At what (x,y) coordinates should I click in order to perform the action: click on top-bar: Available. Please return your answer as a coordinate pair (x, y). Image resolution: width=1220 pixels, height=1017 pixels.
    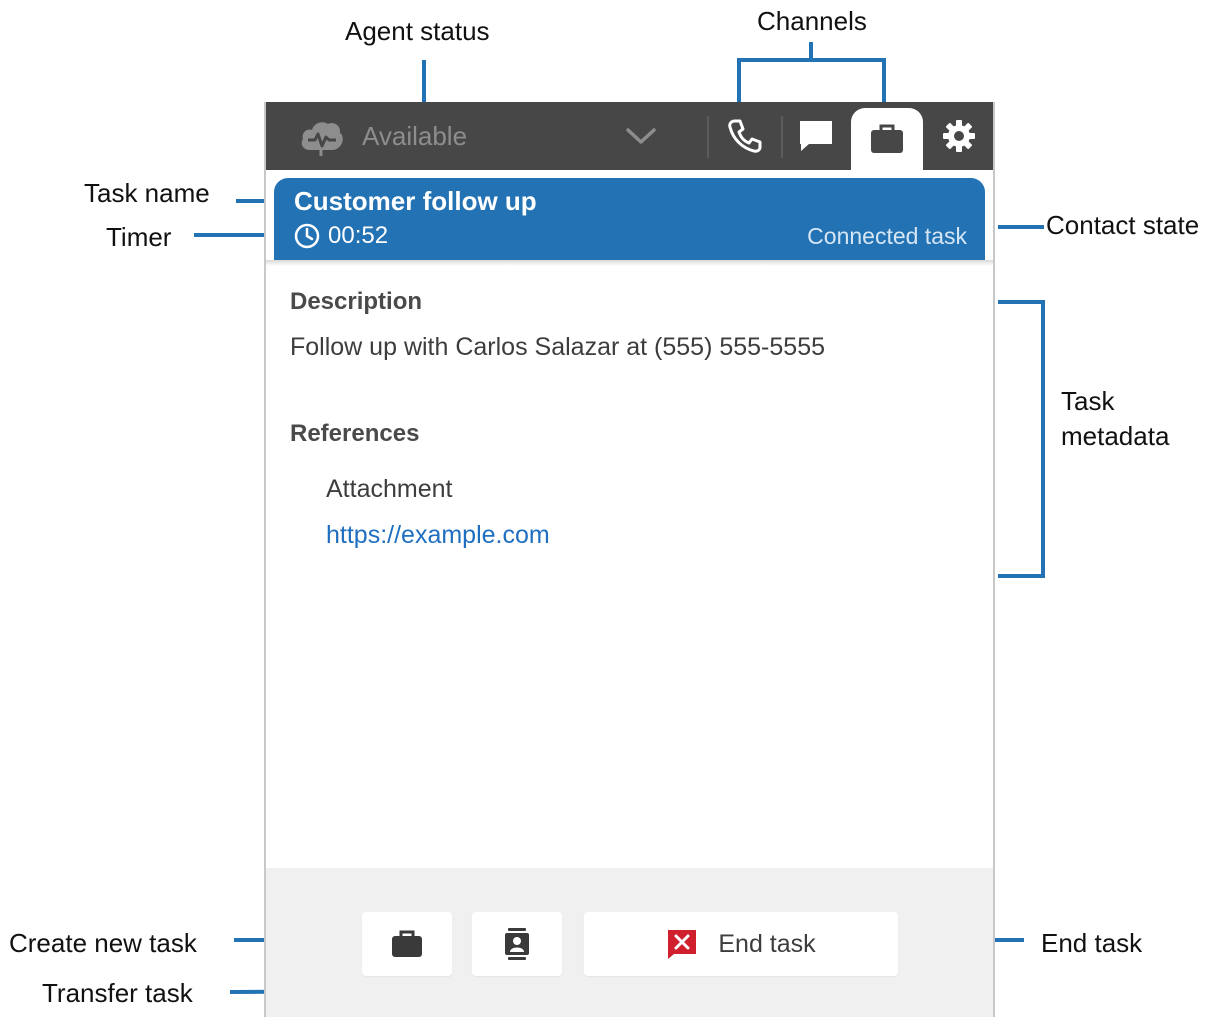
    Looking at the image, I should click on (629, 136).